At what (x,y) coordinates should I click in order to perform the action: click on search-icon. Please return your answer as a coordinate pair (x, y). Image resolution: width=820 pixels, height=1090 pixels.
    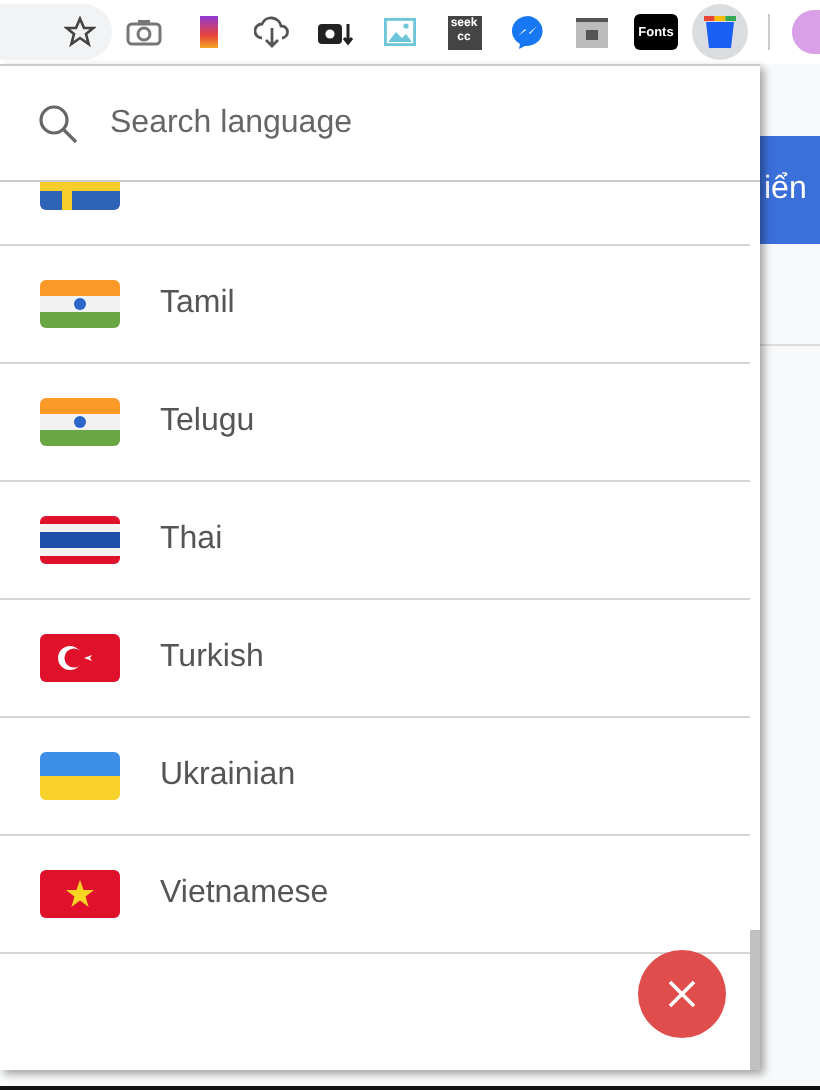
    Looking at the image, I should click on (58, 123).